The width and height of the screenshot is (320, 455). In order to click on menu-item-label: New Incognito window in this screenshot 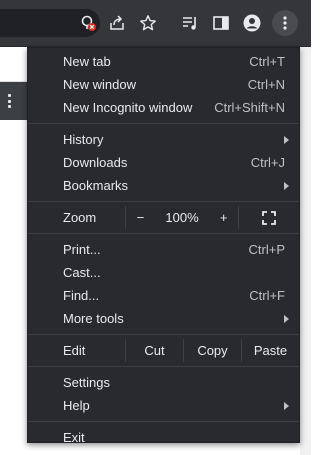, I will do `click(128, 107)`.